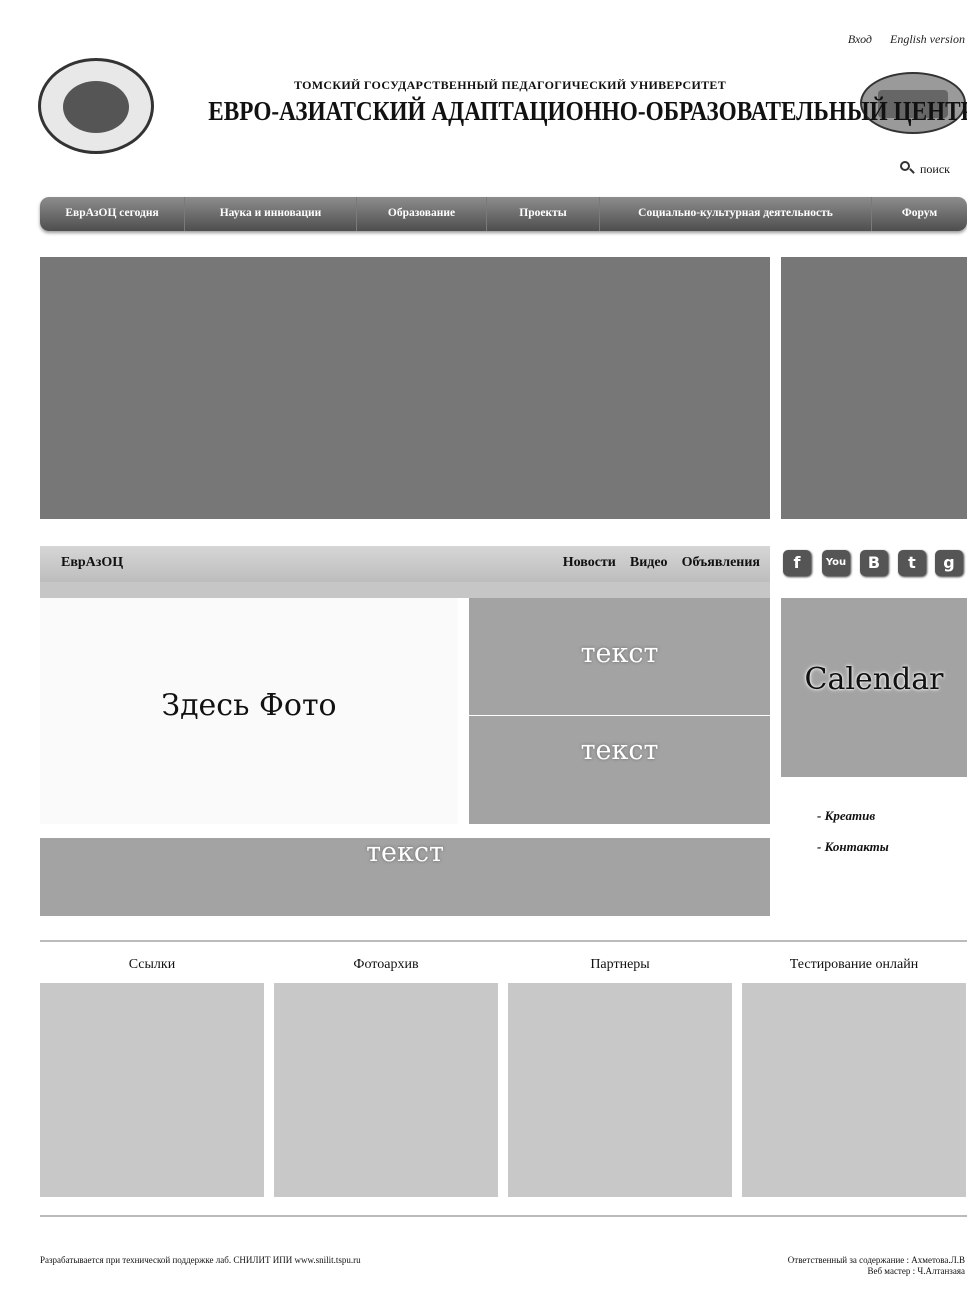  Describe the element at coordinates (405, 877) in the screenshot. I see `text-block-3: текст` at that location.